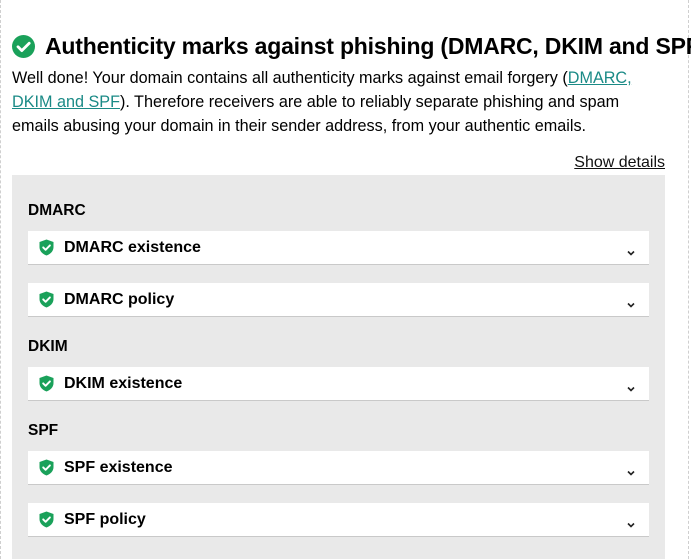 This screenshot has width=691, height=559. I want to click on check-item-label: SPF existence, so click(118, 467).